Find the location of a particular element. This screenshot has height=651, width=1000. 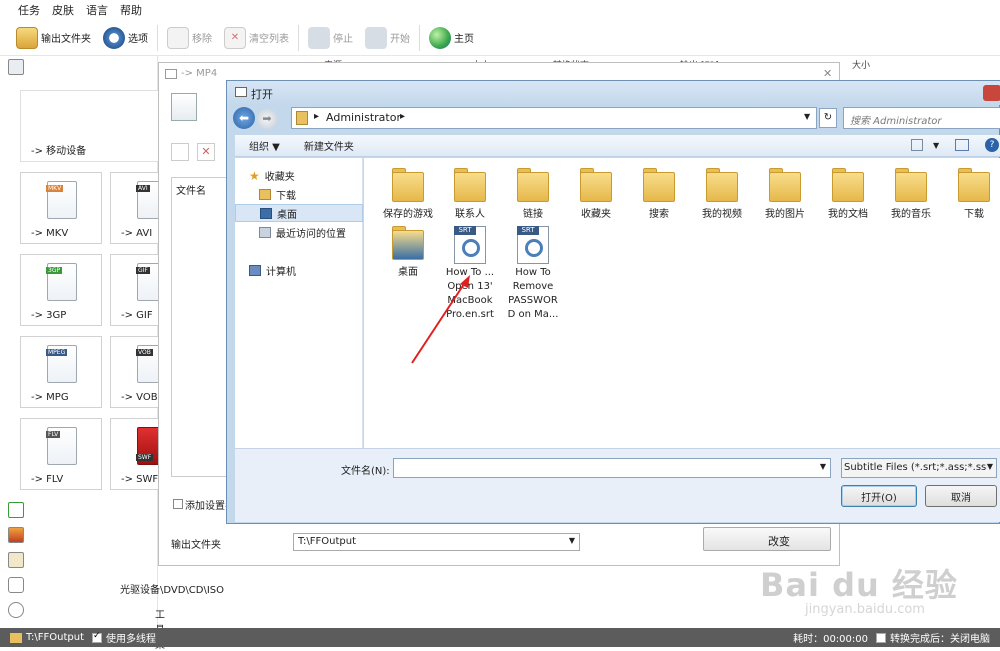

arrow-line is located at coordinates (439, 322).